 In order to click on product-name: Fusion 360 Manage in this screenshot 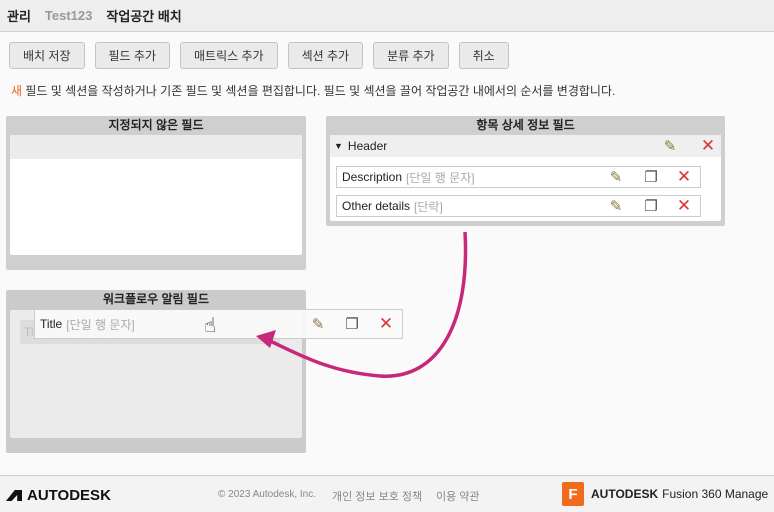, I will do `click(715, 494)`.